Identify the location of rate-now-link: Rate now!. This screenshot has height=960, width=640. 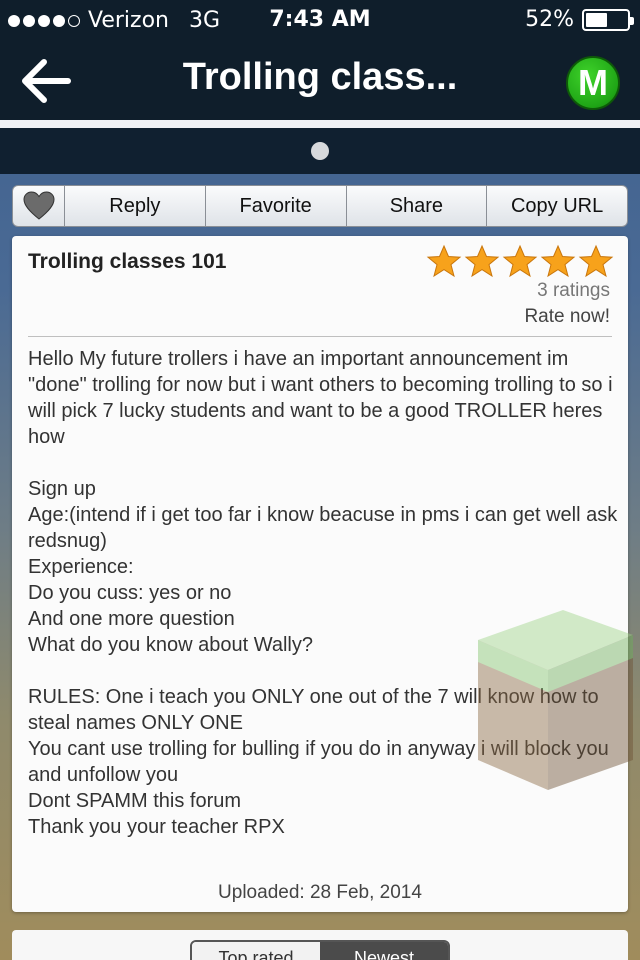
(567, 317).